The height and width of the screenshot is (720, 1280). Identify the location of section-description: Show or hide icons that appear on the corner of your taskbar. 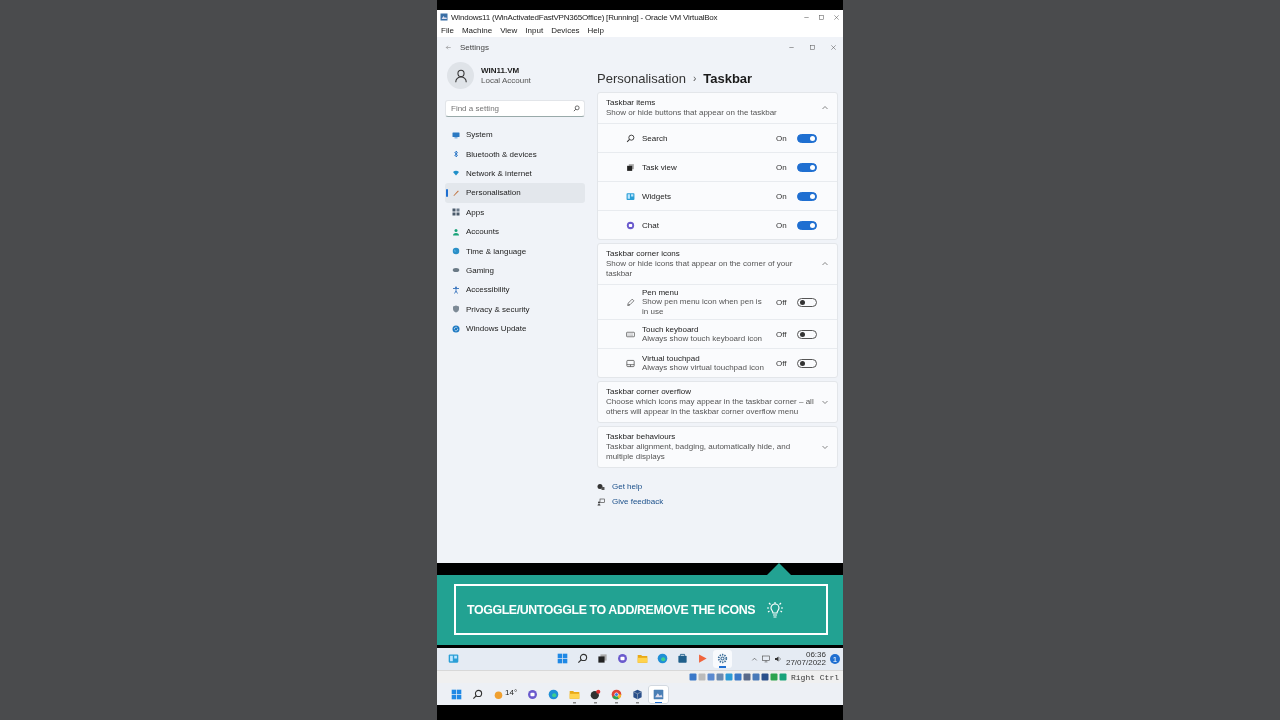
(700, 269).